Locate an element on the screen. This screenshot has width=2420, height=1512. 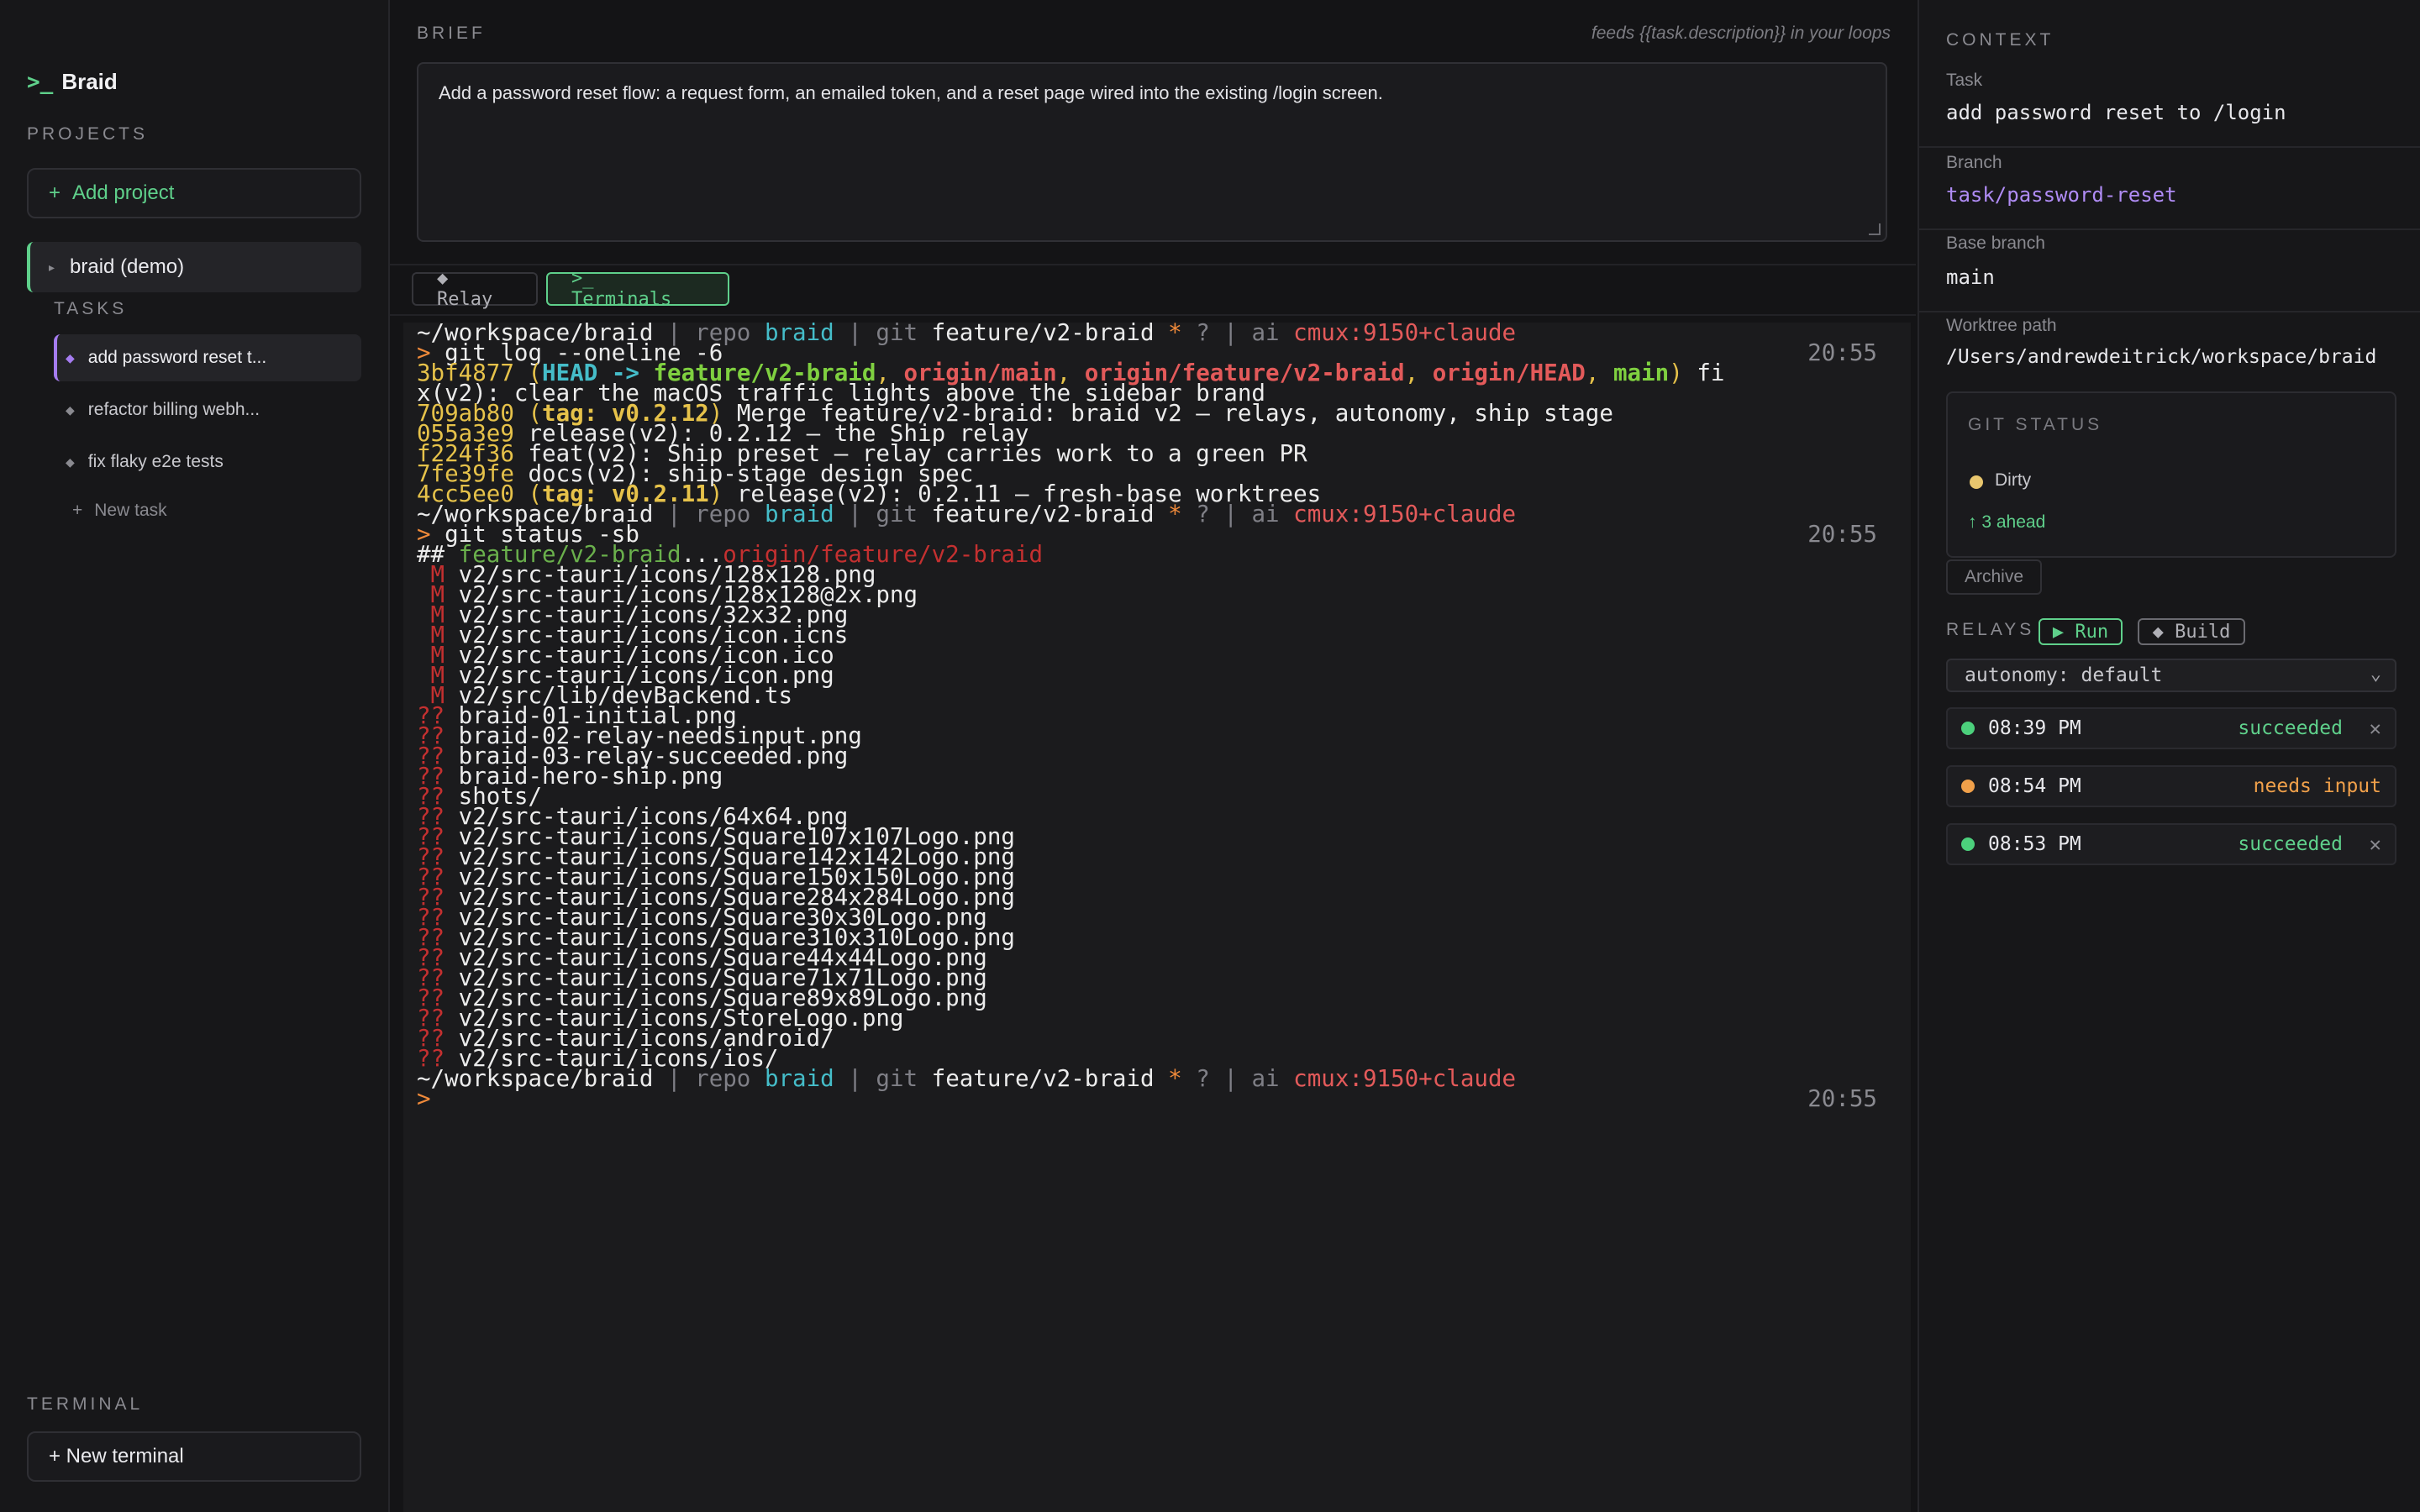
tab-relay-label: ◆ Relay is located at coordinates (465, 289).